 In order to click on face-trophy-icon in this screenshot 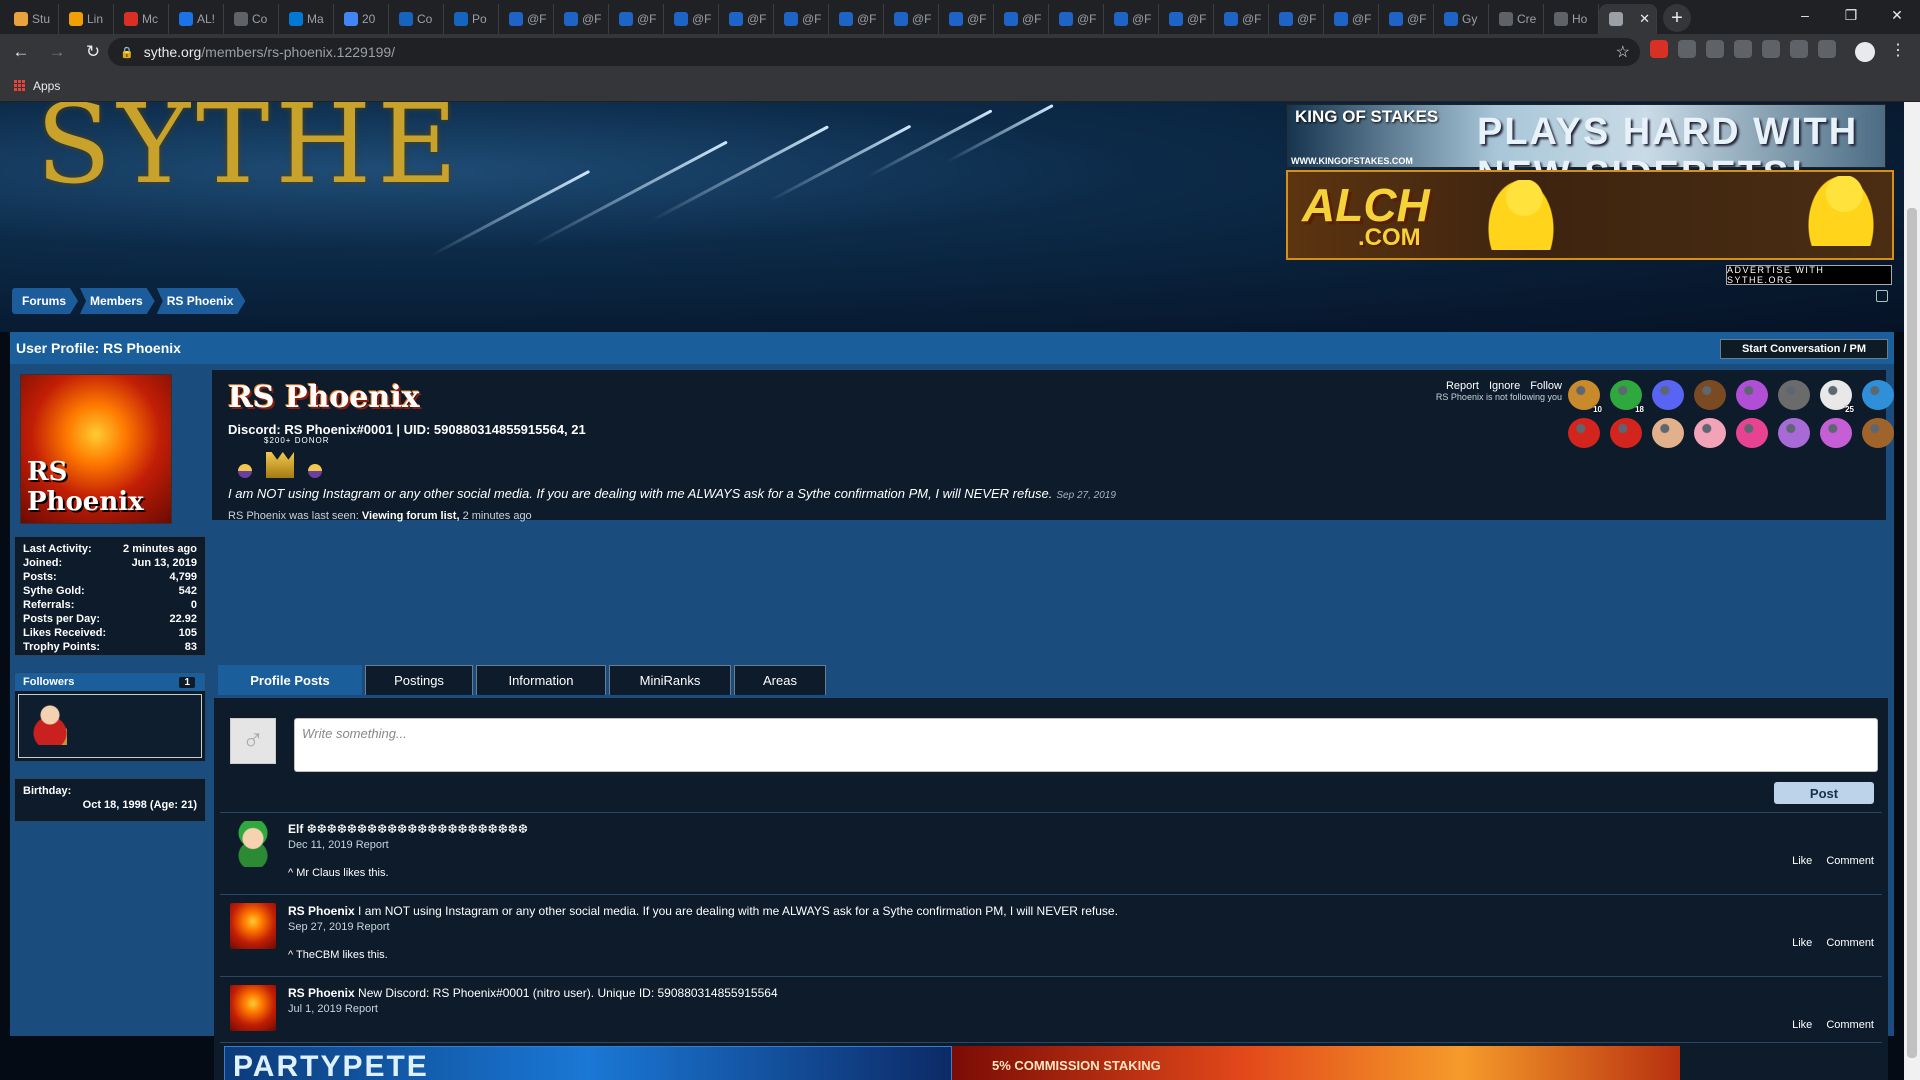, I will do `click(1668, 433)`.